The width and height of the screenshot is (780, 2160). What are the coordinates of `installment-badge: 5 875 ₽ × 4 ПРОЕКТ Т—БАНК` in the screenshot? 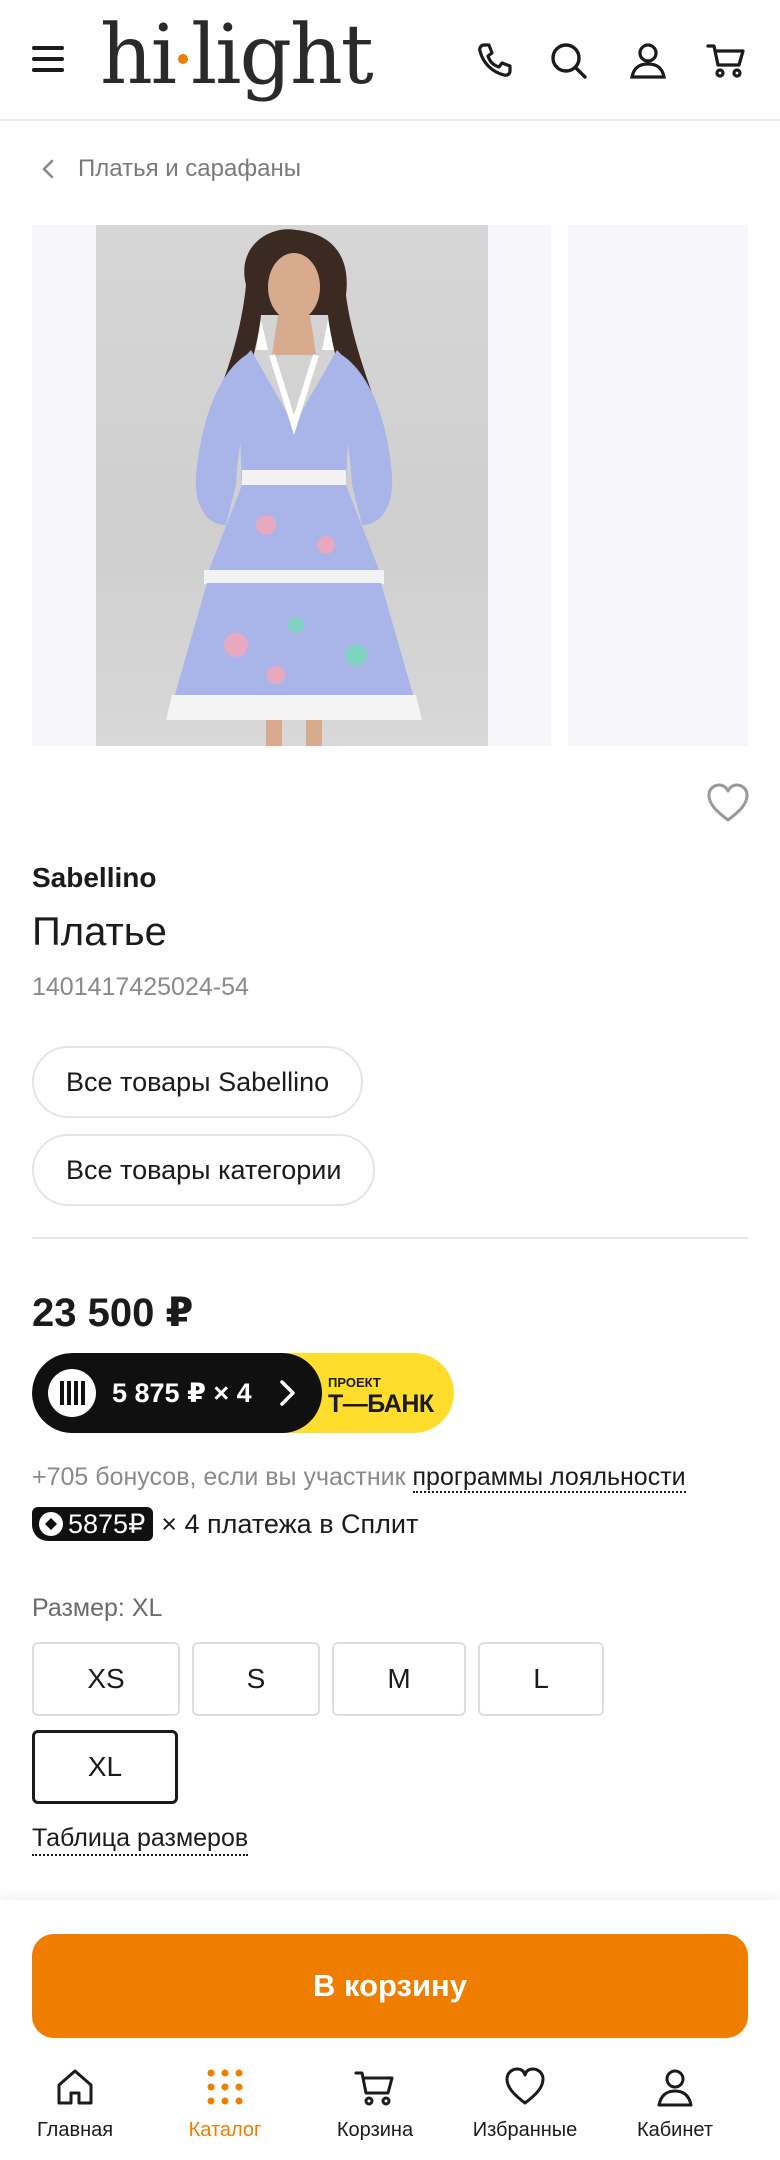 It's located at (243, 1393).